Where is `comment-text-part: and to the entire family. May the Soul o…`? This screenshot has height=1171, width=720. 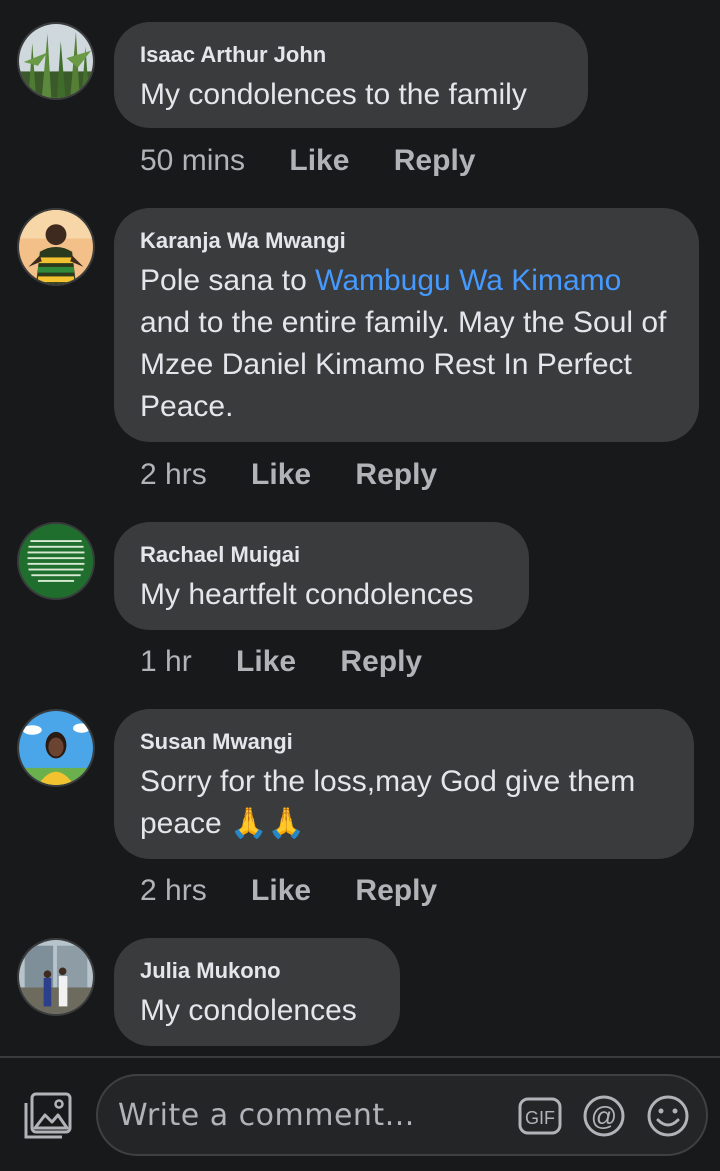 comment-text-part: and to the entire family. May the Soul o… is located at coordinates (403, 364).